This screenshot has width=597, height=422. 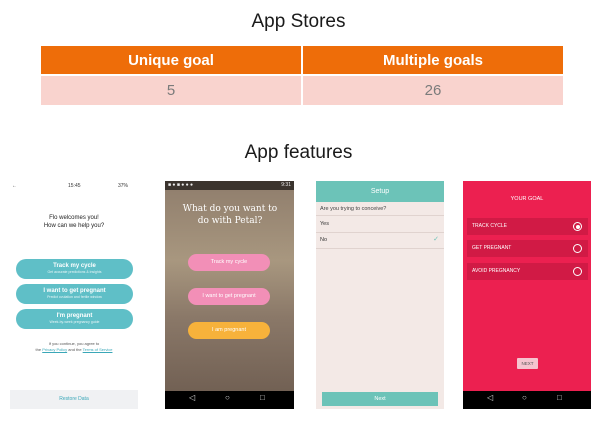 I want to click on battery-level: 37%, so click(x=123, y=186).